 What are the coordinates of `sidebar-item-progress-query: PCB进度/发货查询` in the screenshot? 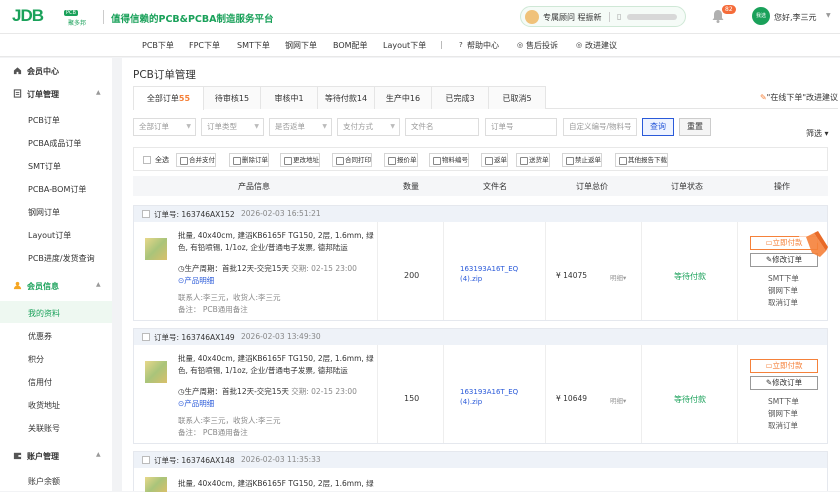 It's located at (61, 258).